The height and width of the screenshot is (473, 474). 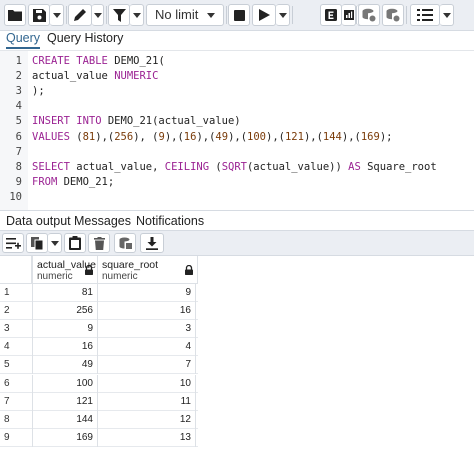 What do you see at coordinates (18, 151) in the screenshot?
I see `line-number: 7` at bounding box center [18, 151].